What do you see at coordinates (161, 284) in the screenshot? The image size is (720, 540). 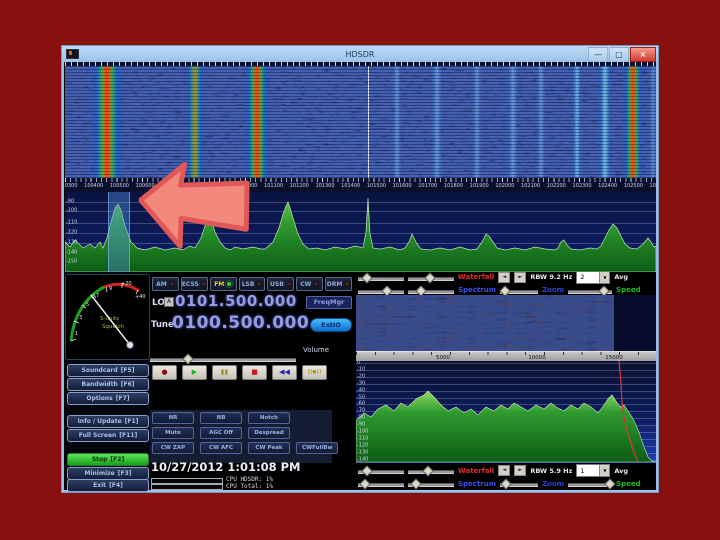 I see `mode-label: AM` at bounding box center [161, 284].